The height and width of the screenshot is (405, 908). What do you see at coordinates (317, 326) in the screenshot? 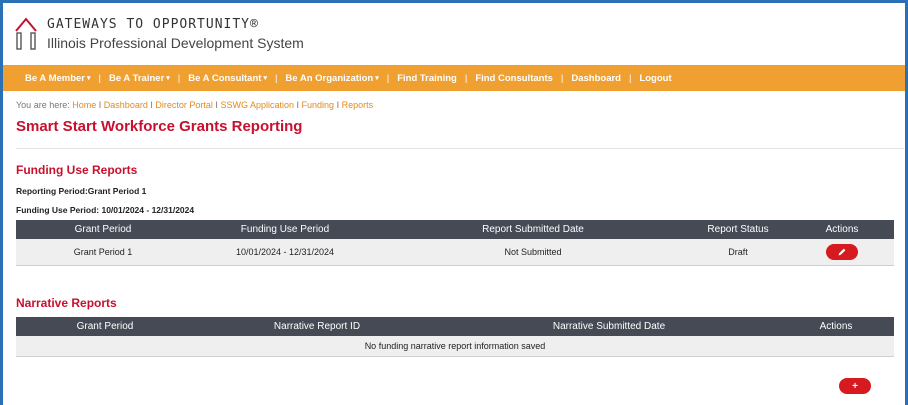
I see `column-header-narrative-report-id: Narrative Report ID` at bounding box center [317, 326].